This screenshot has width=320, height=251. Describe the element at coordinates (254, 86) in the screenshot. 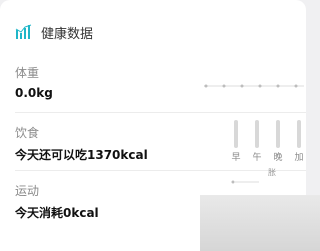

I see `weight-trend-mini-chart` at that location.